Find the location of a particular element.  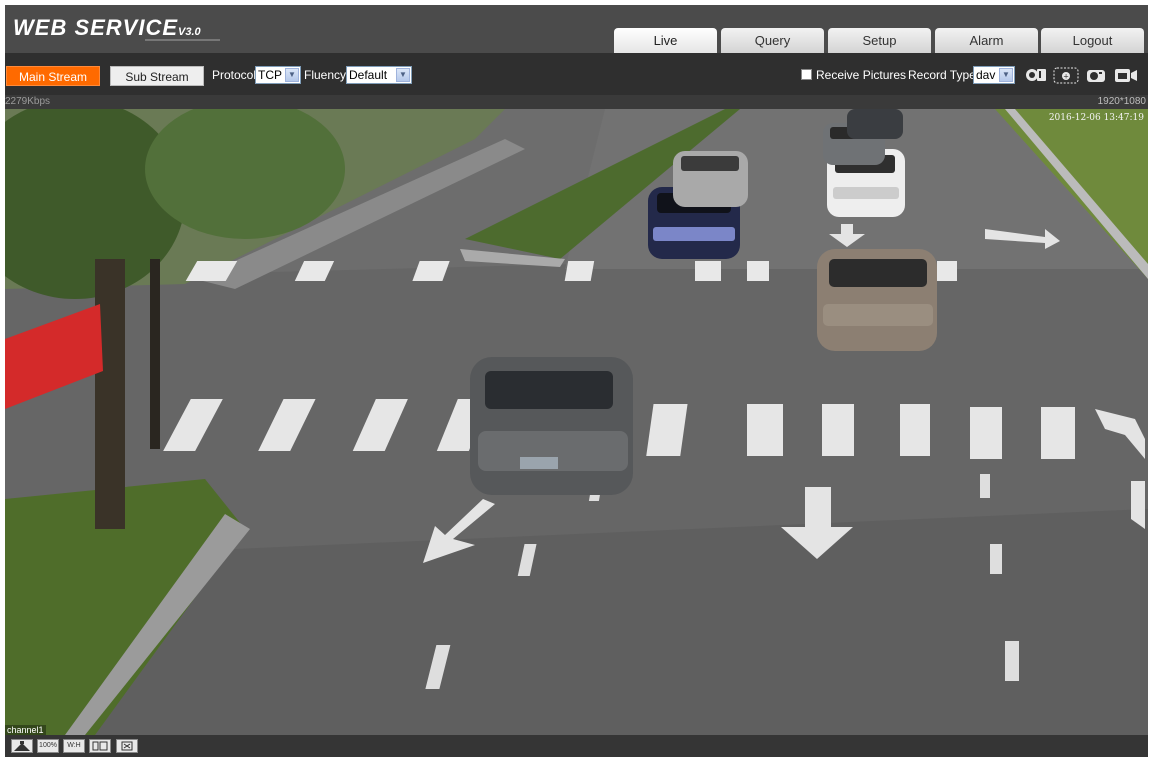

zoom-label: 100% is located at coordinates (48, 745).